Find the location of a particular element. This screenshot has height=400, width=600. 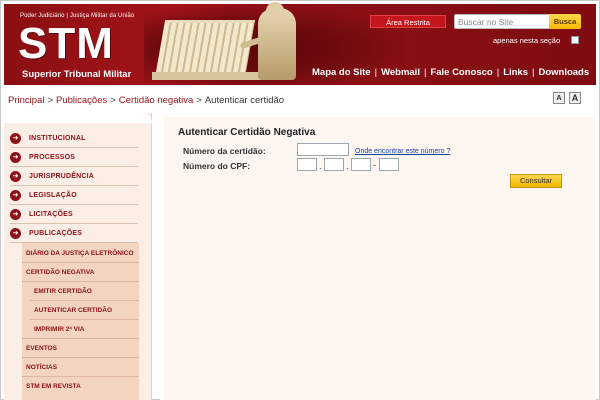

nav-webmail: Webmail is located at coordinates (400, 72).